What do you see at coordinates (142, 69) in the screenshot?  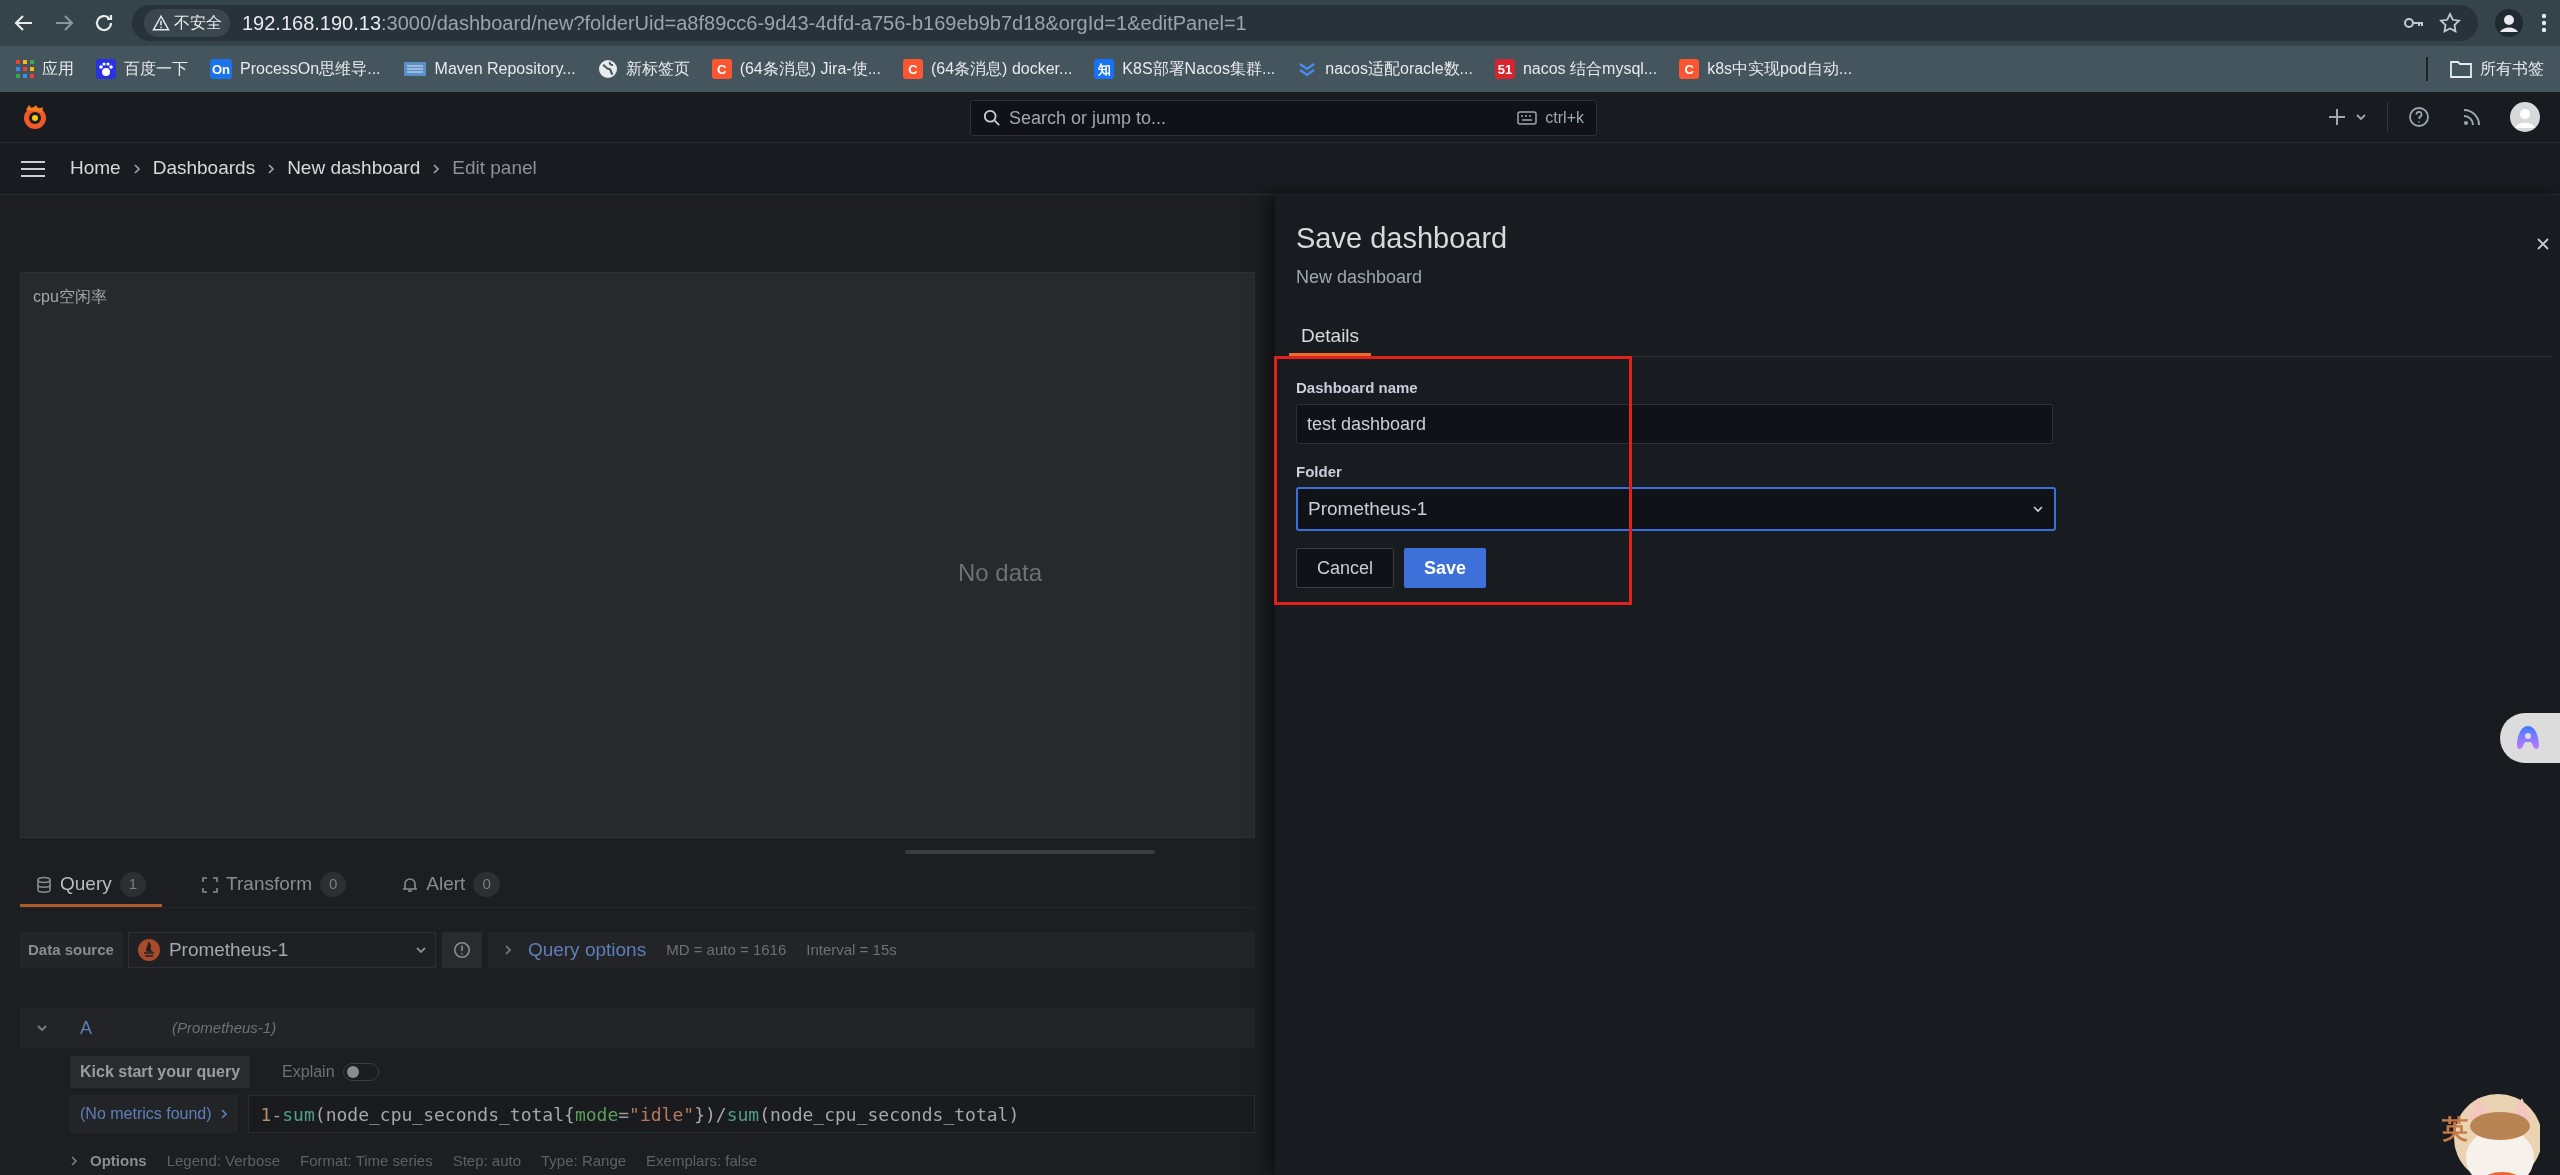 I see `bookmark: 百度一下` at bounding box center [142, 69].